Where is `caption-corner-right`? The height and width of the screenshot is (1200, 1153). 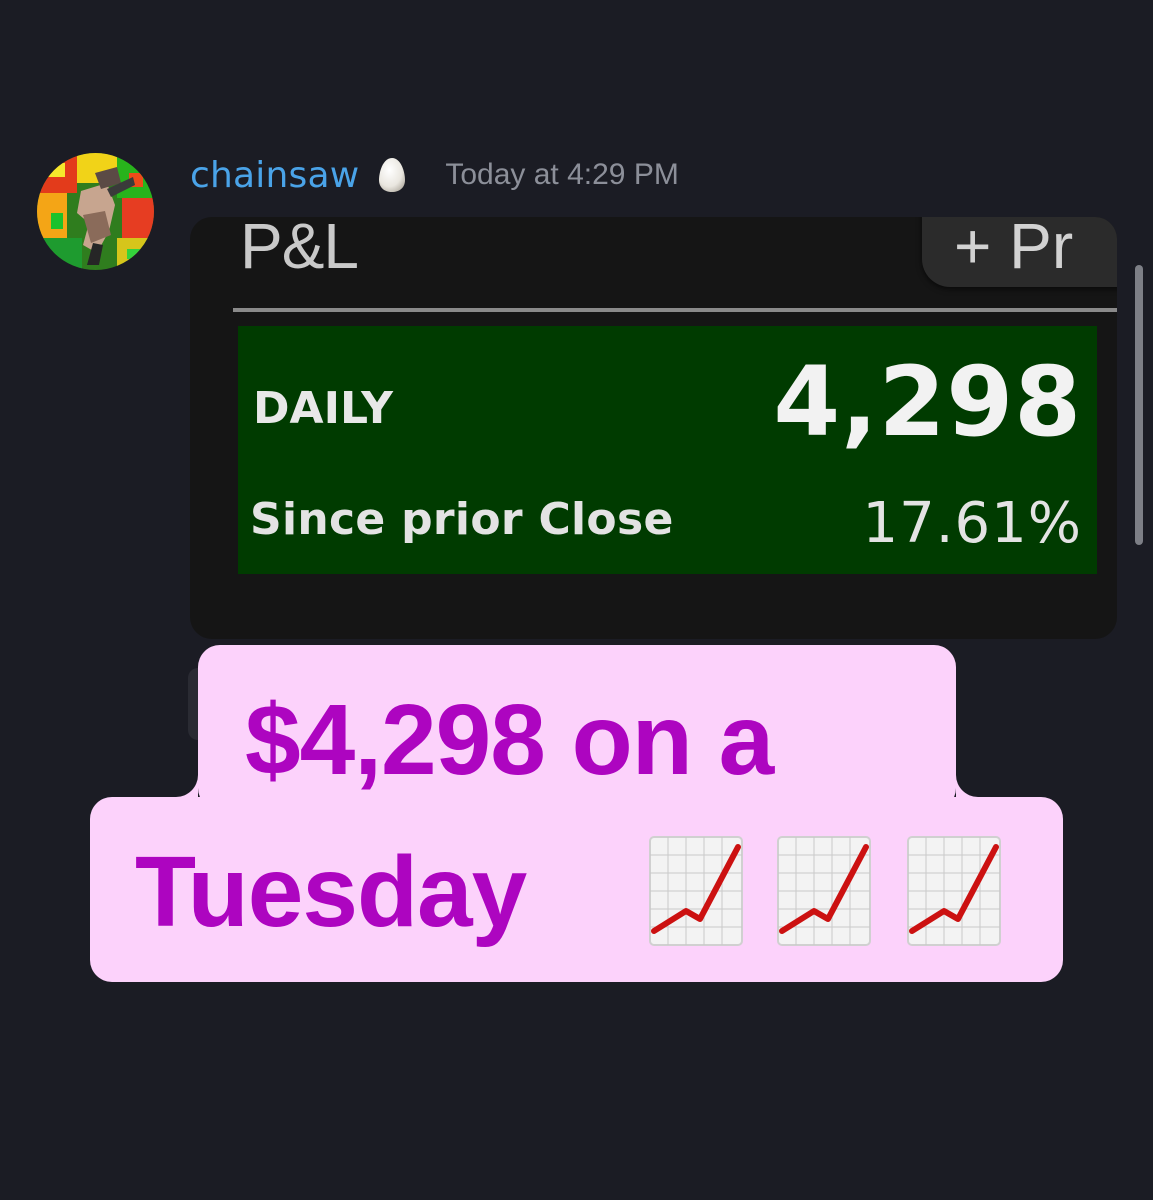
caption-corner-right is located at coordinates (967, 786).